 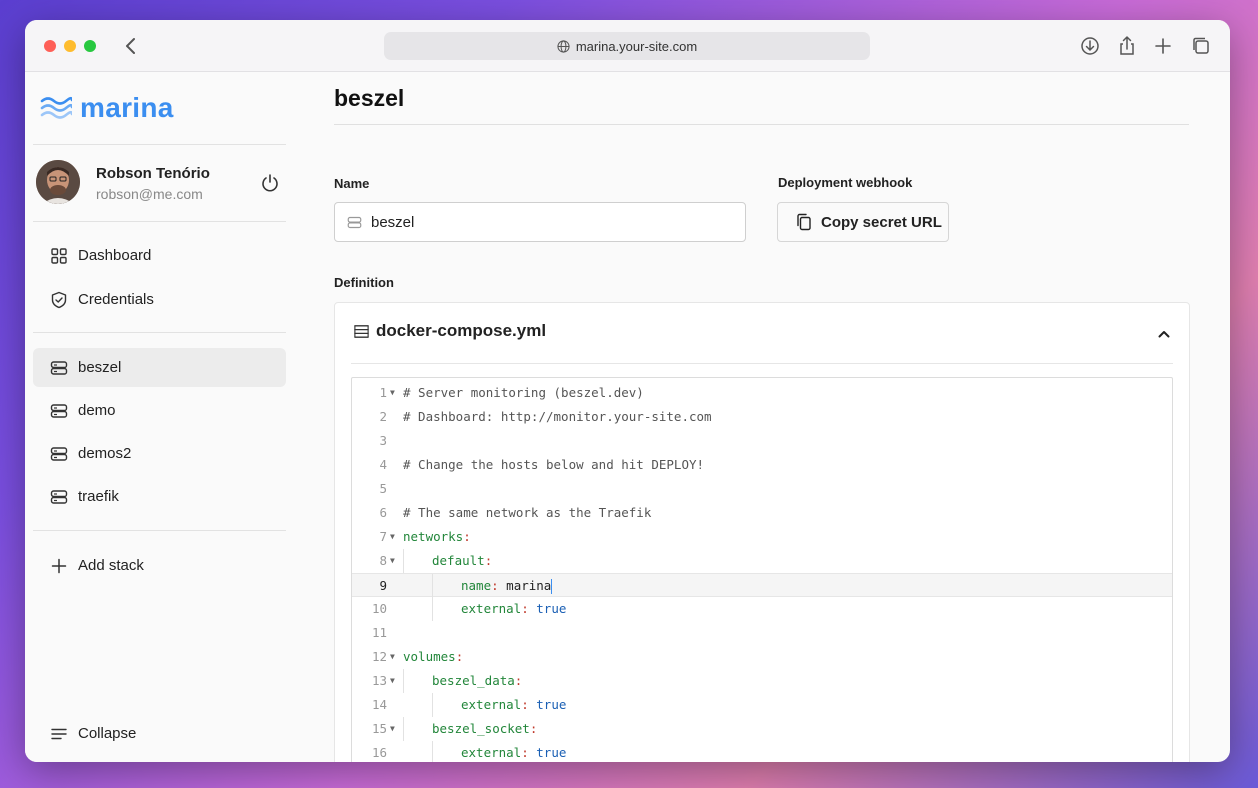 What do you see at coordinates (97, 410) in the screenshot?
I see `stack-label: demo` at bounding box center [97, 410].